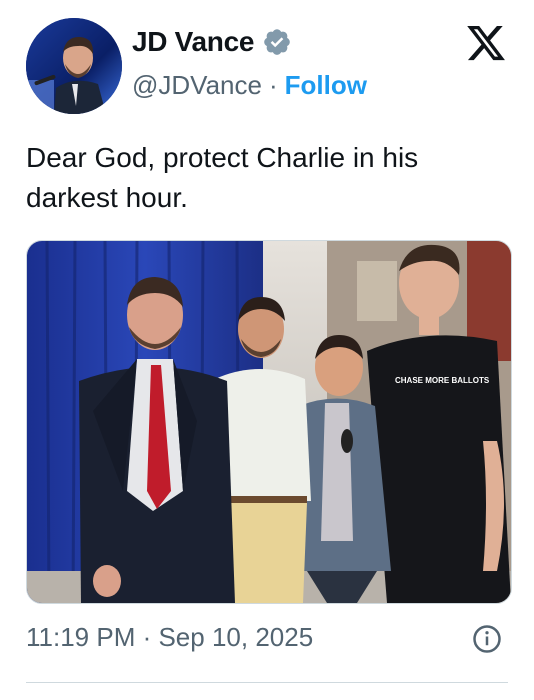 The width and height of the screenshot is (534, 700). I want to click on author-name: JD Vance, so click(193, 42).